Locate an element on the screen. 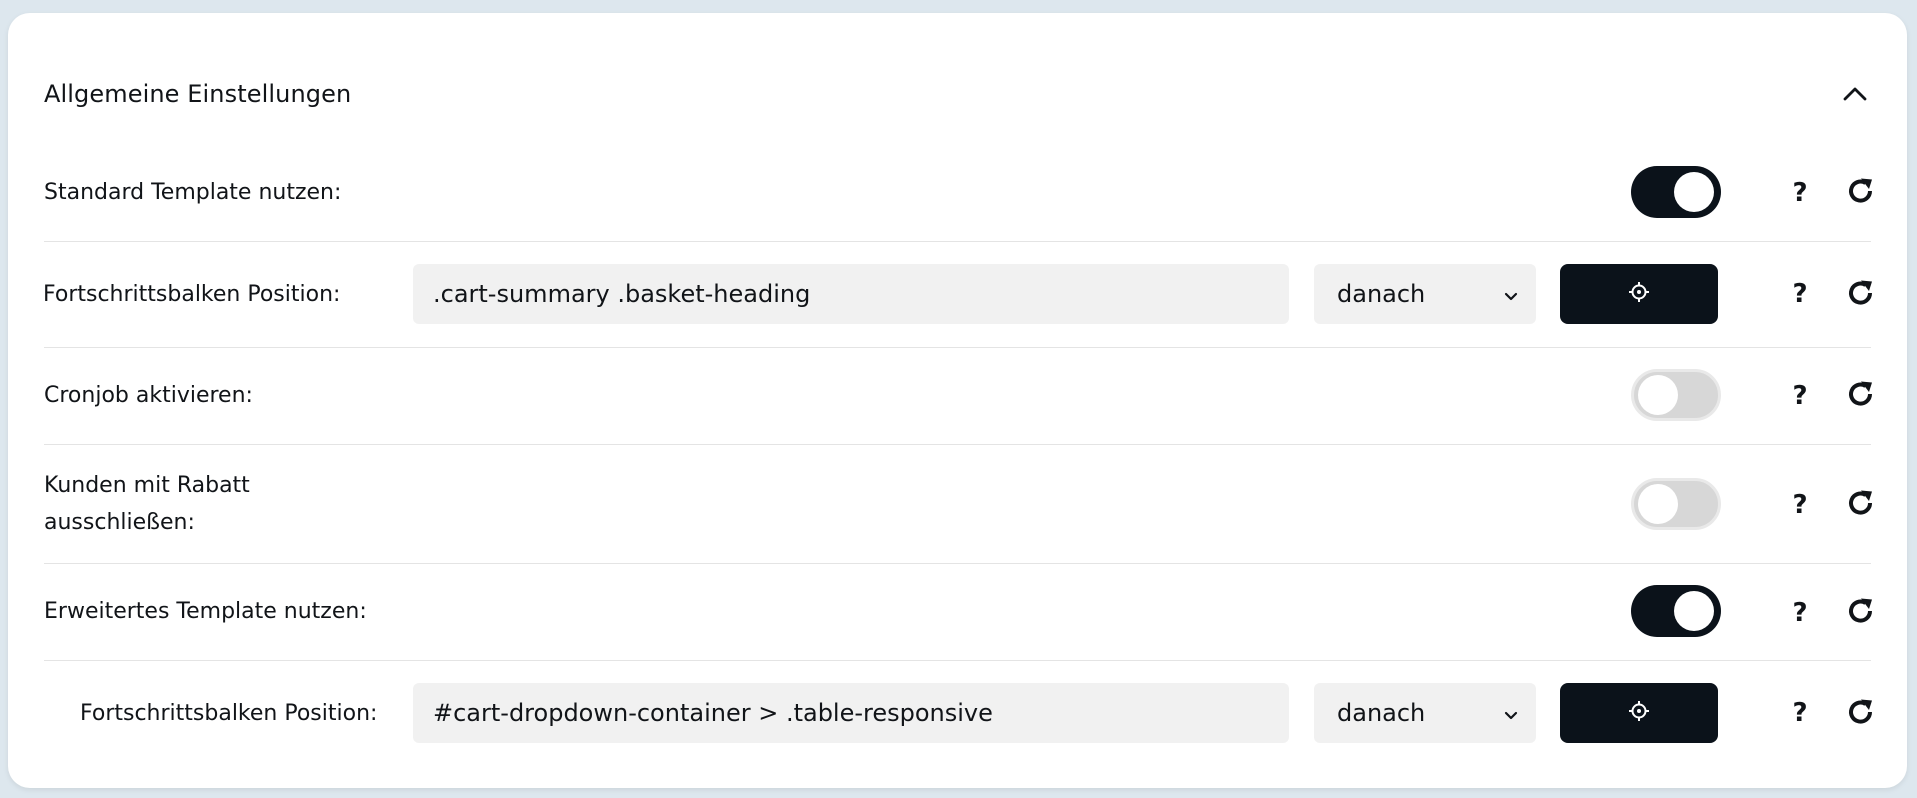  setting-label: Erweitertes Template nutzen: is located at coordinates (205, 611).